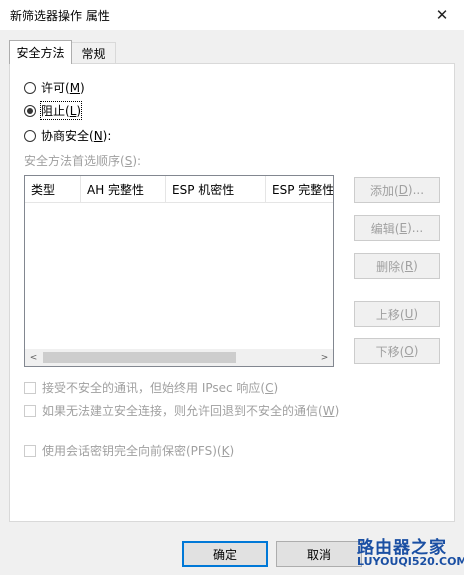 This screenshot has width=464, height=575. I want to click on column-header-esp-confidentiality: ESP 机密性, so click(216, 189).